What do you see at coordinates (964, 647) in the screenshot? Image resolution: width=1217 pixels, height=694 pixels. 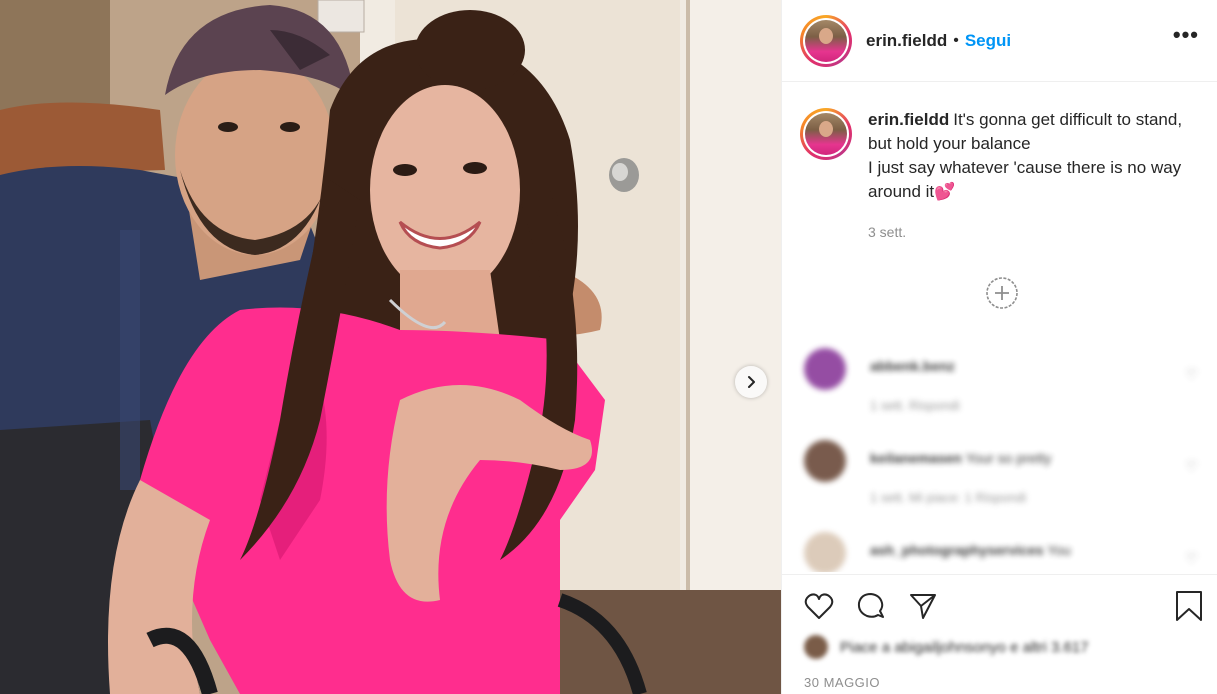 I see `likes-text: Piace a abigailjohnsonyo e altri 3.617` at bounding box center [964, 647].